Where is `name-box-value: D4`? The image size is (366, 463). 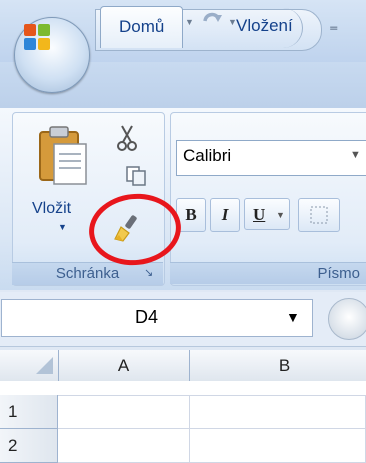
name-box-value: D4 is located at coordinates (147, 317).